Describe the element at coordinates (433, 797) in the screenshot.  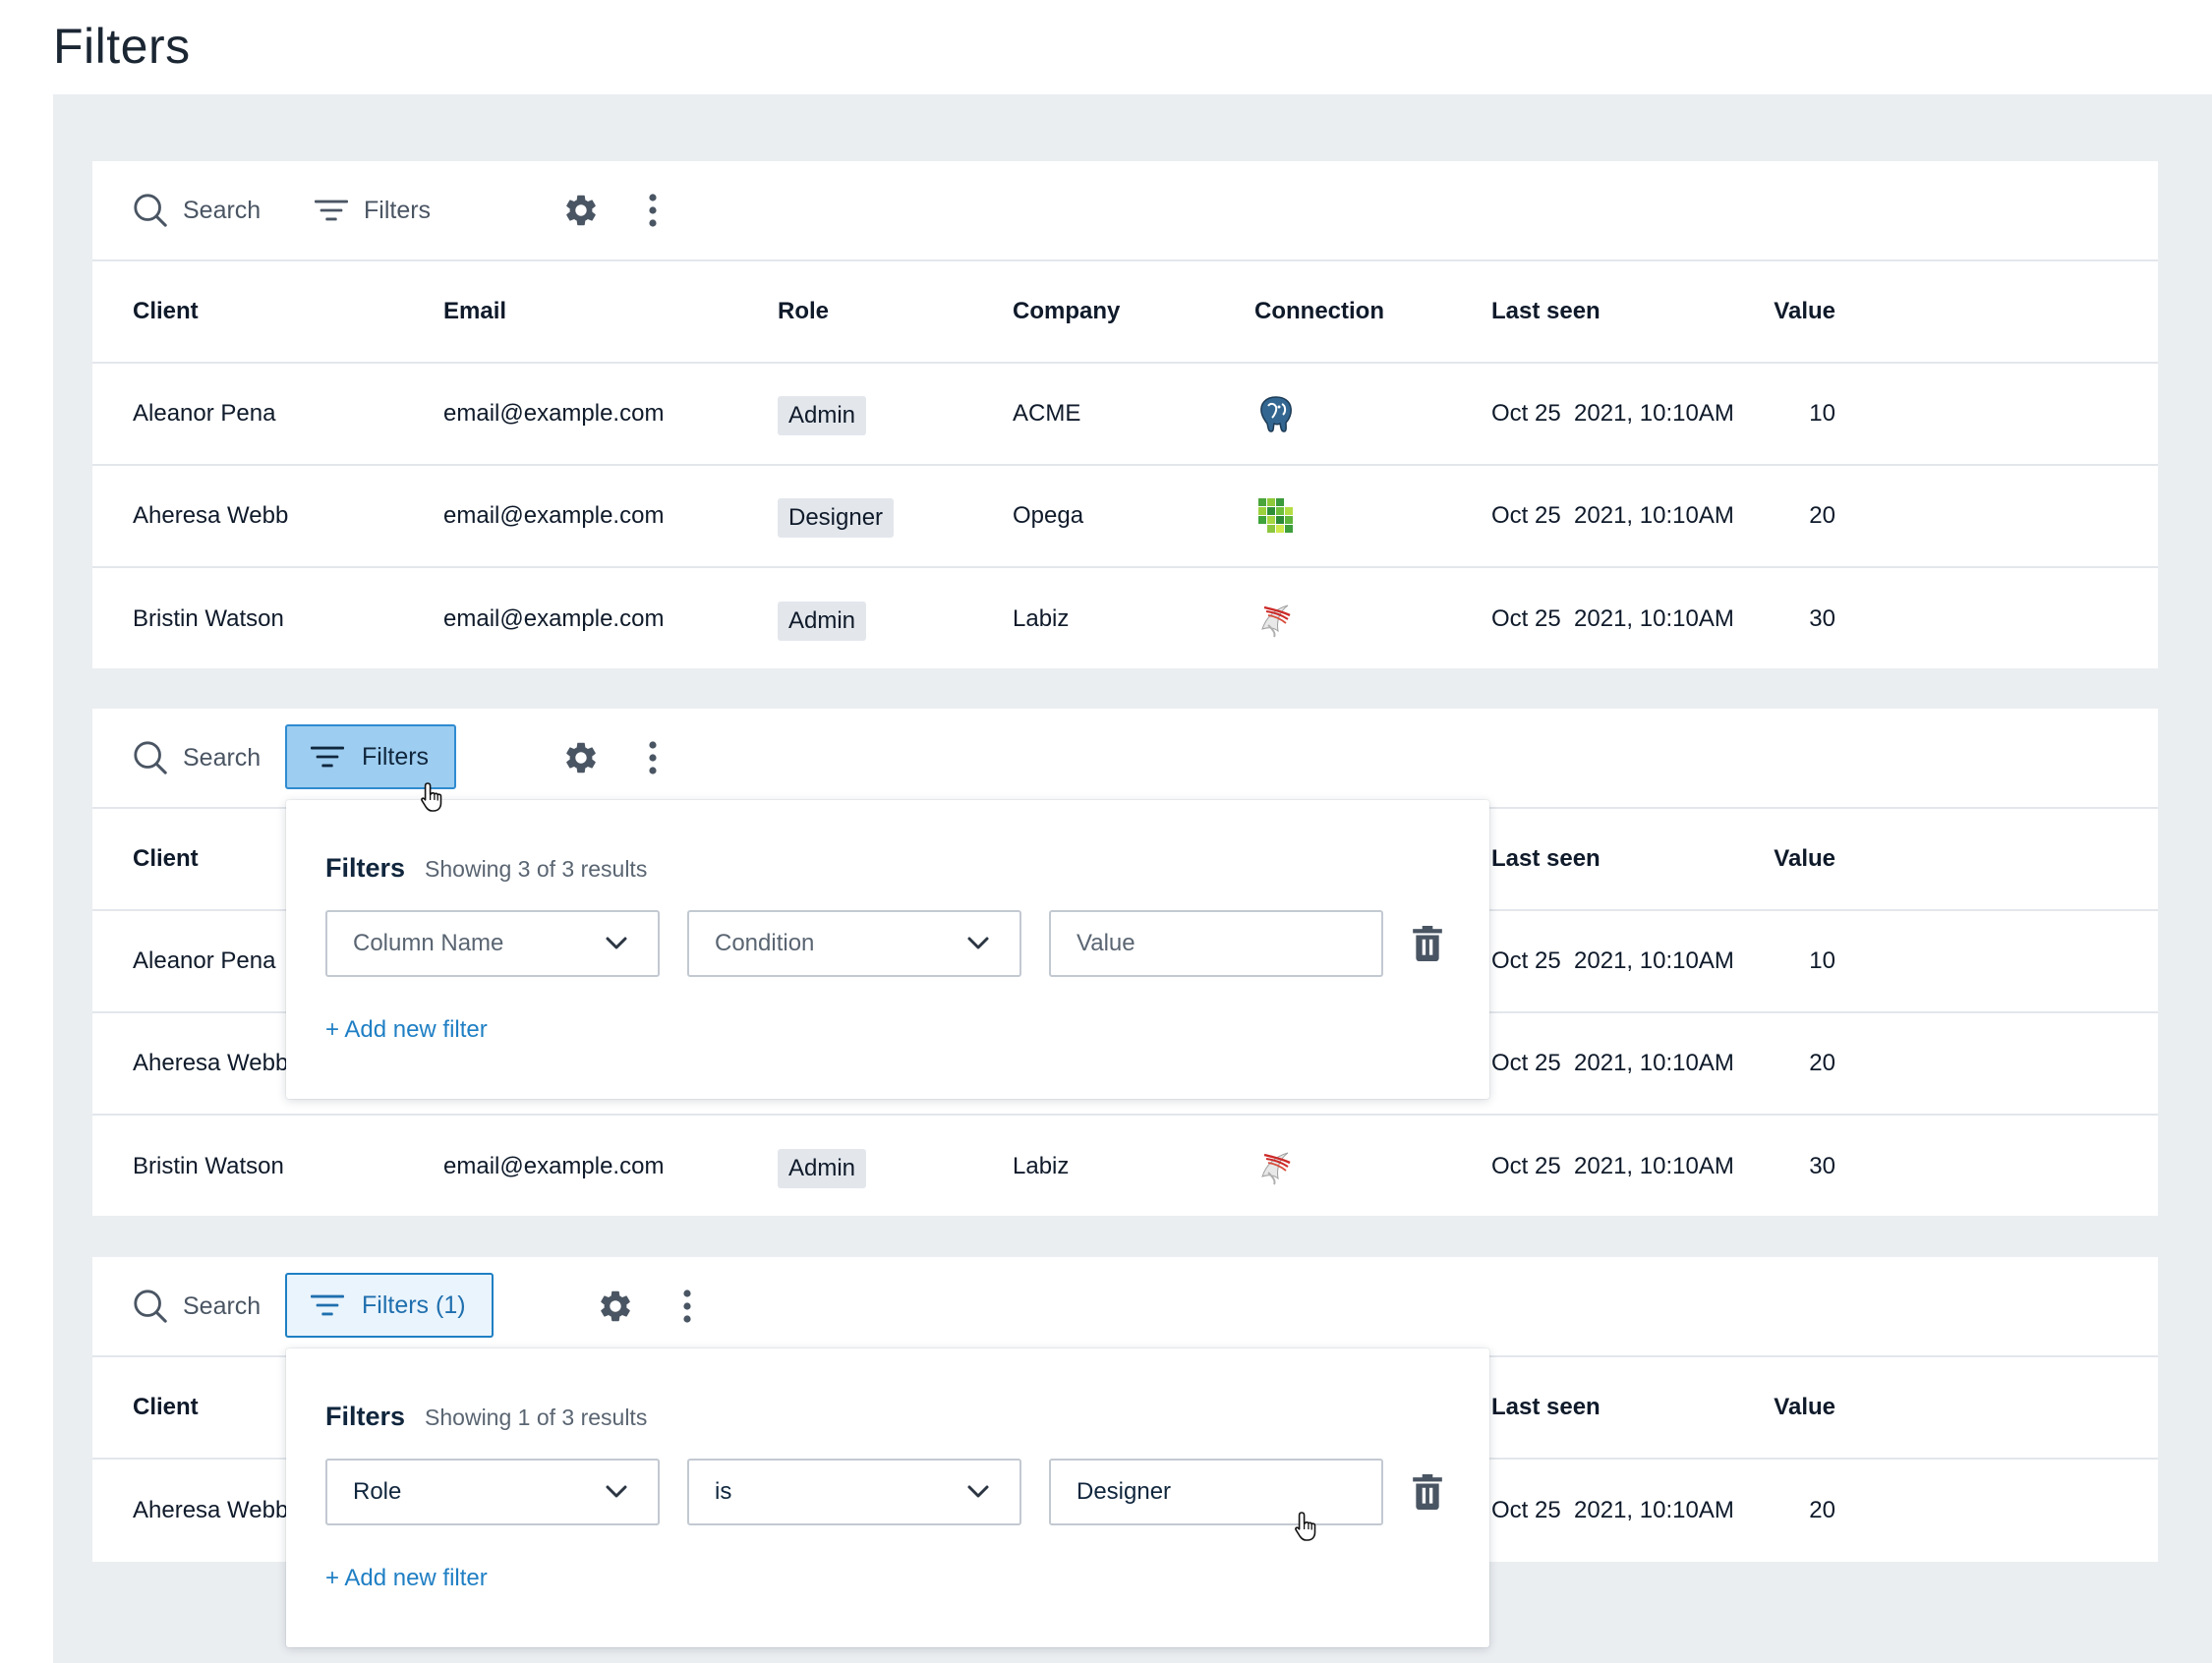
I see `pointer-hand-cursor-icon` at that location.